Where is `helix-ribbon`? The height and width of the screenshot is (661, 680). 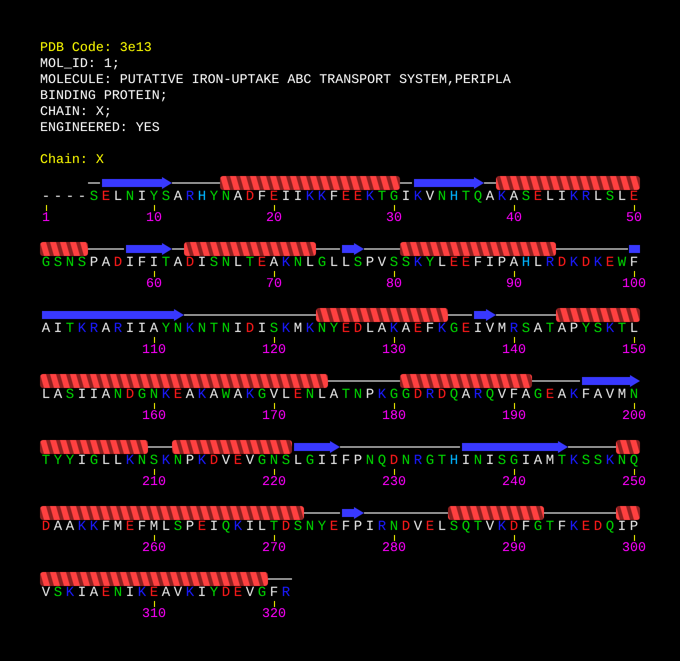
helix-ribbon is located at coordinates (64, 249).